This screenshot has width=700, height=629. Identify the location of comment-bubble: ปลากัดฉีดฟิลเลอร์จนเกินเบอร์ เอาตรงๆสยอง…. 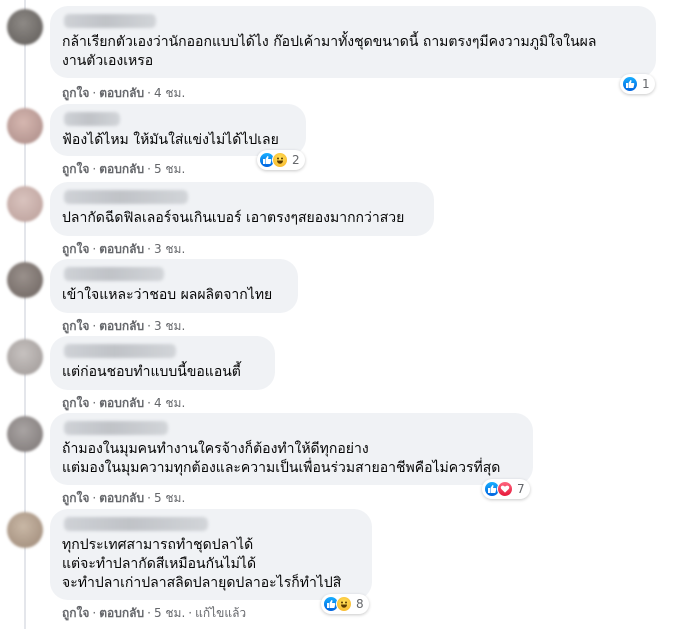
(242, 209).